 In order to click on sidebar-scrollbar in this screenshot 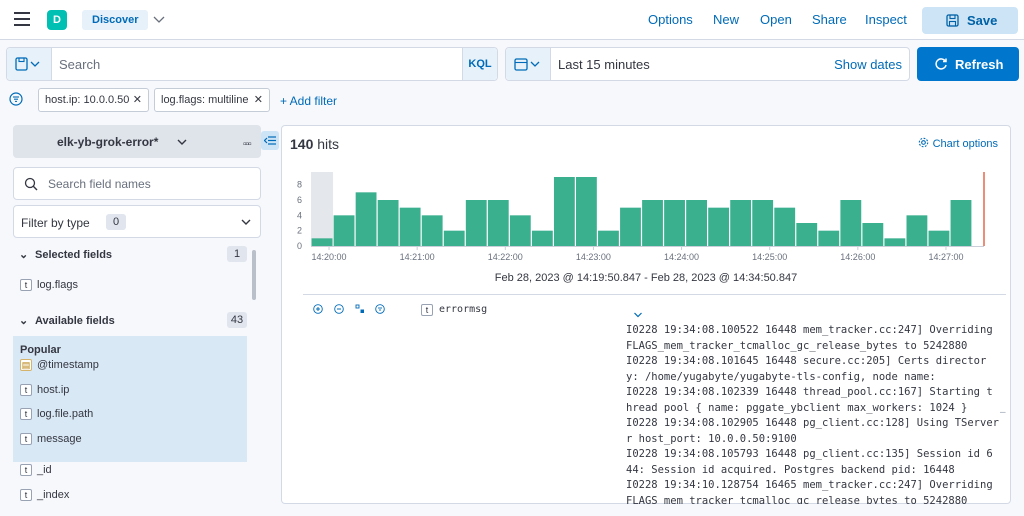, I will do `click(254, 275)`.